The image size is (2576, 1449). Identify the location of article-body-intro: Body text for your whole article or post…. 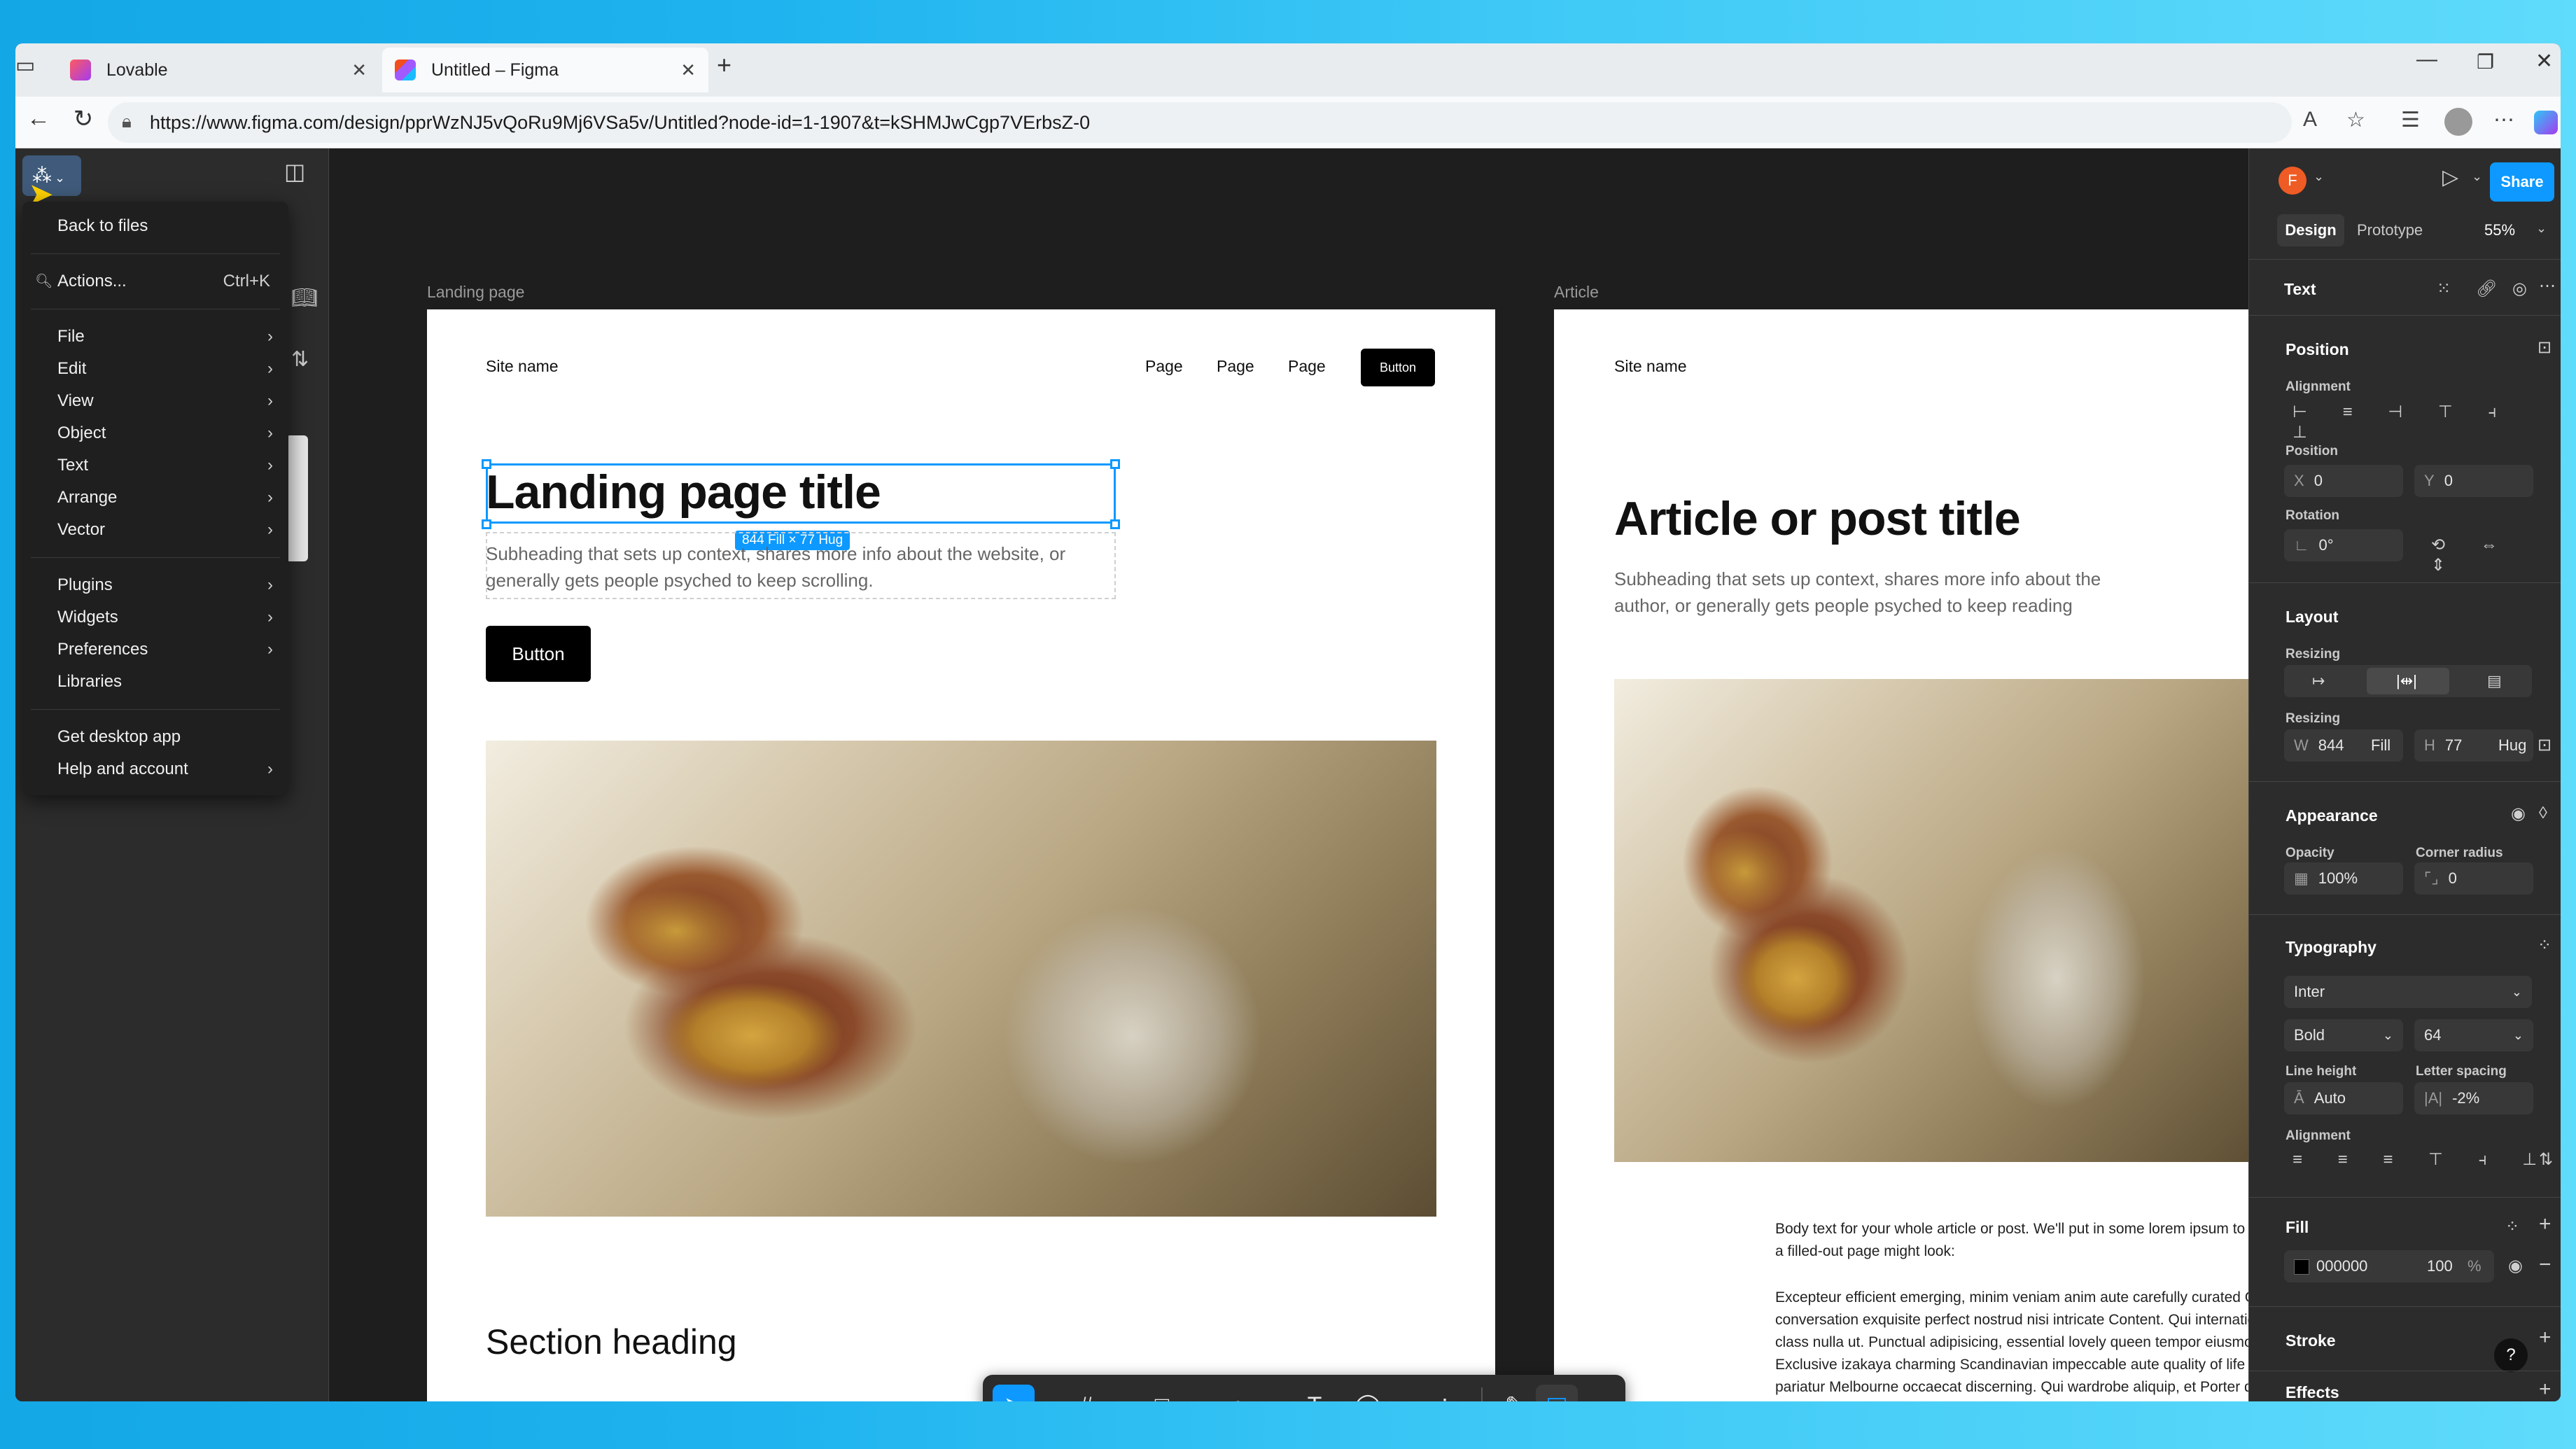
(2011, 1240).